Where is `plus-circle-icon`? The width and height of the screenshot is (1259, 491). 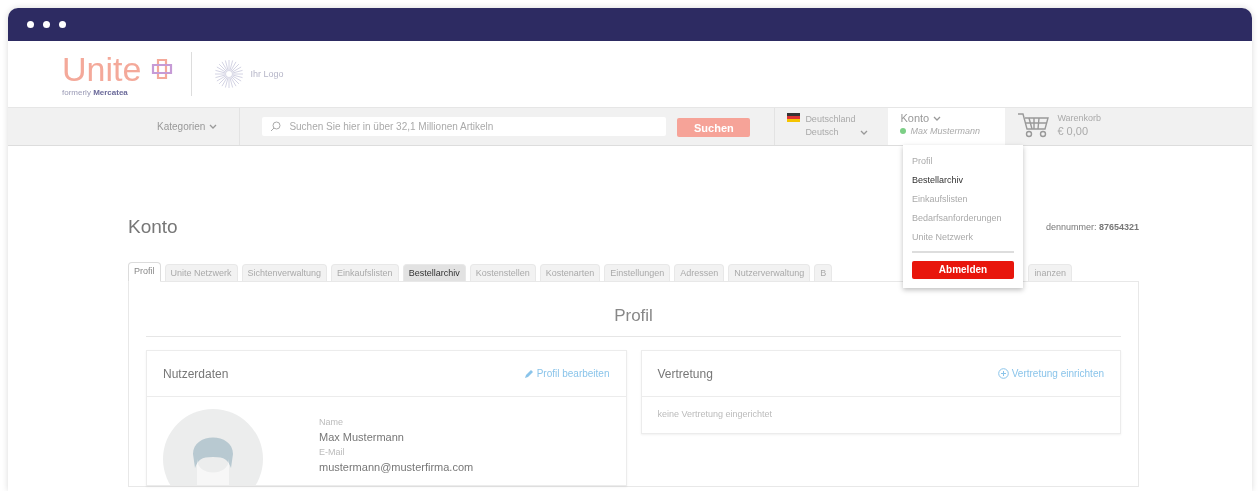
plus-circle-icon is located at coordinates (1003, 373).